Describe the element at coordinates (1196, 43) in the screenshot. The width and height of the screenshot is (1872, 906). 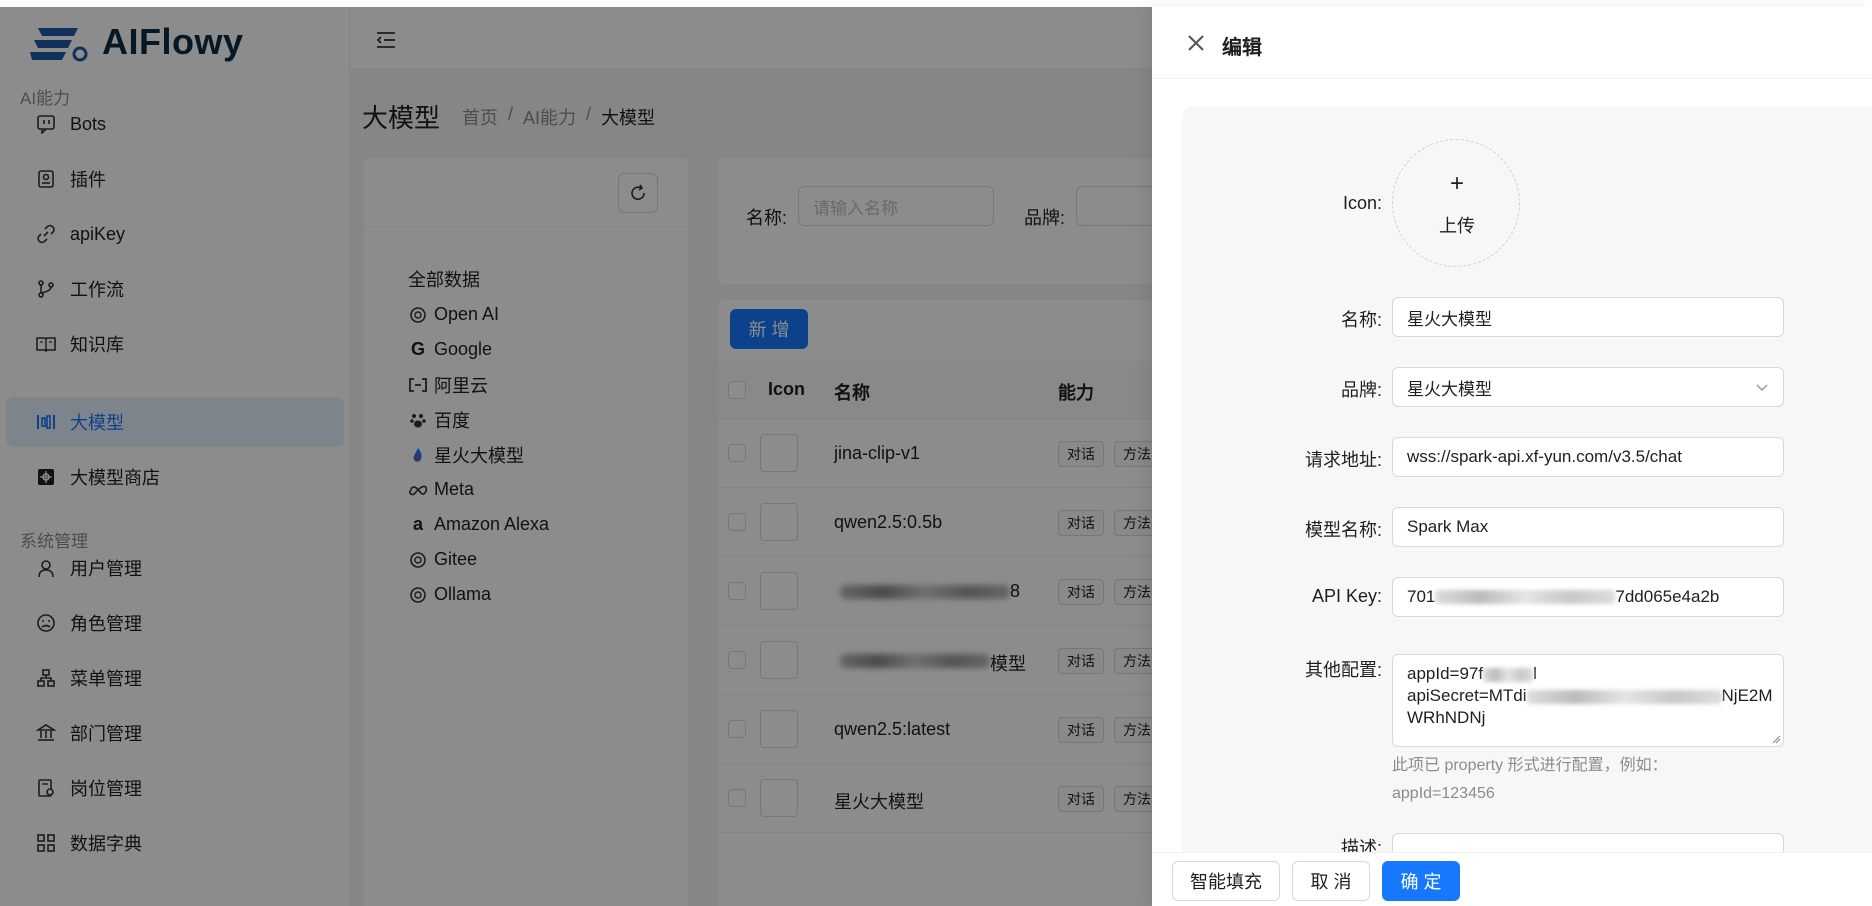
I see `close-icon` at that location.